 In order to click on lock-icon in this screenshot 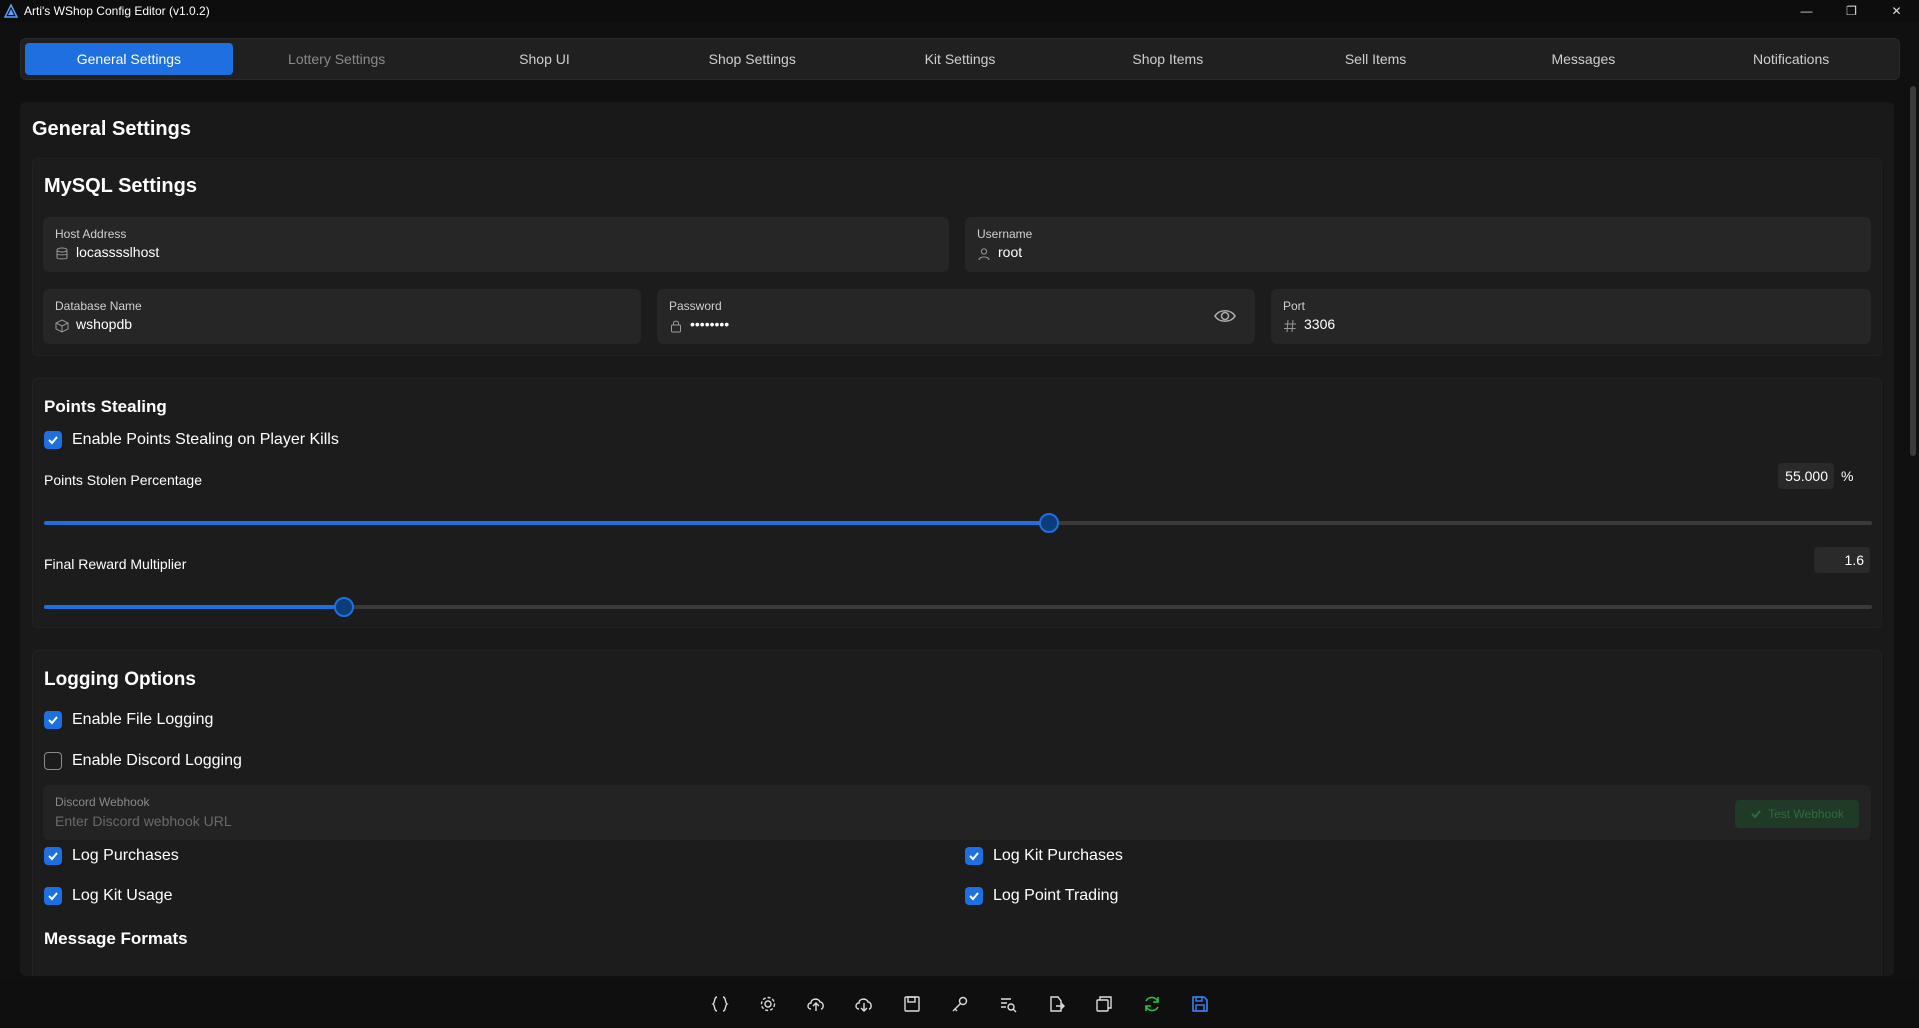, I will do `click(676, 326)`.